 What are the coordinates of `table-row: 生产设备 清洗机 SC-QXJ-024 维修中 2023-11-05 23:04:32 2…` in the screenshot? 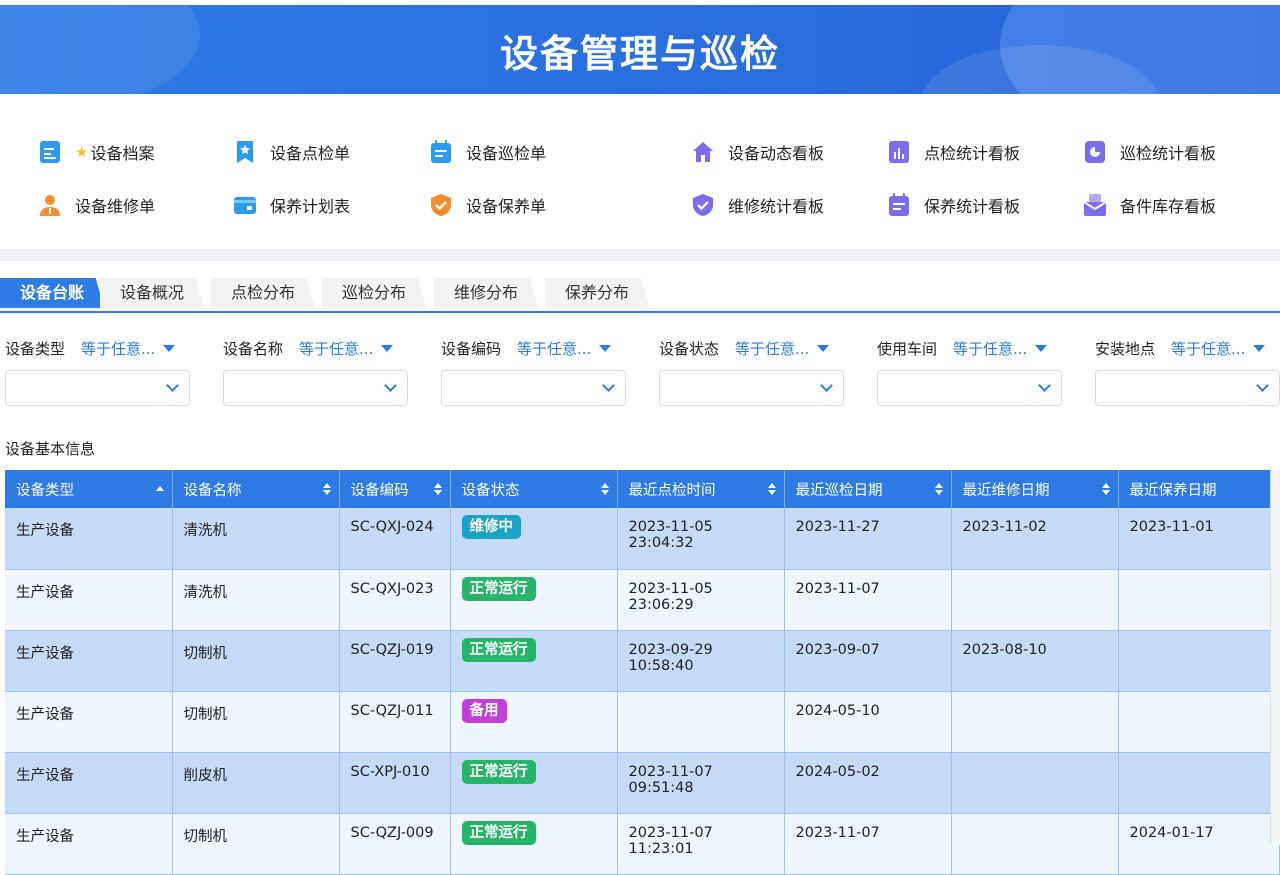 It's located at (642, 539).